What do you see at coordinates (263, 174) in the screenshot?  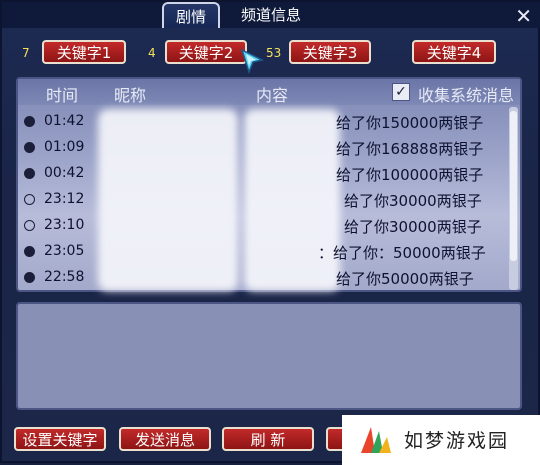 I see `list-item: 00:42 给了你100000两银子` at bounding box center [263, 174].